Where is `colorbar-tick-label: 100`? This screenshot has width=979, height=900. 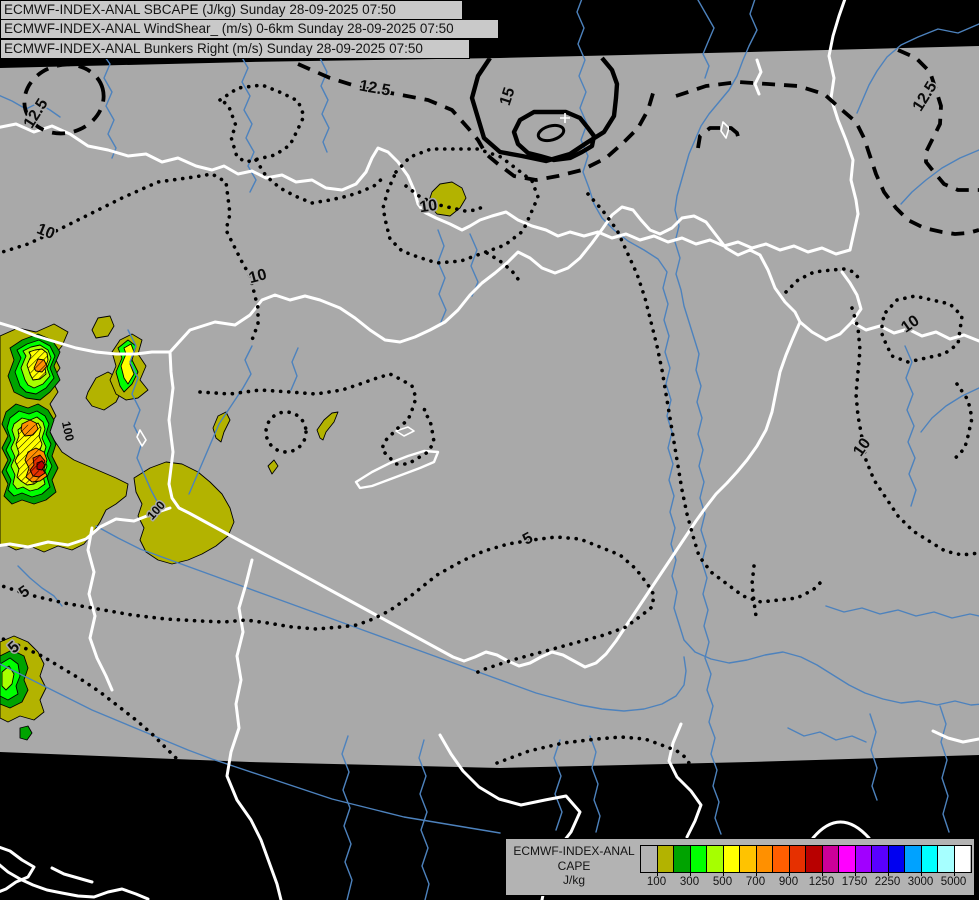 colorbar-tick-label: 100 is located at coordinates (656, 882).